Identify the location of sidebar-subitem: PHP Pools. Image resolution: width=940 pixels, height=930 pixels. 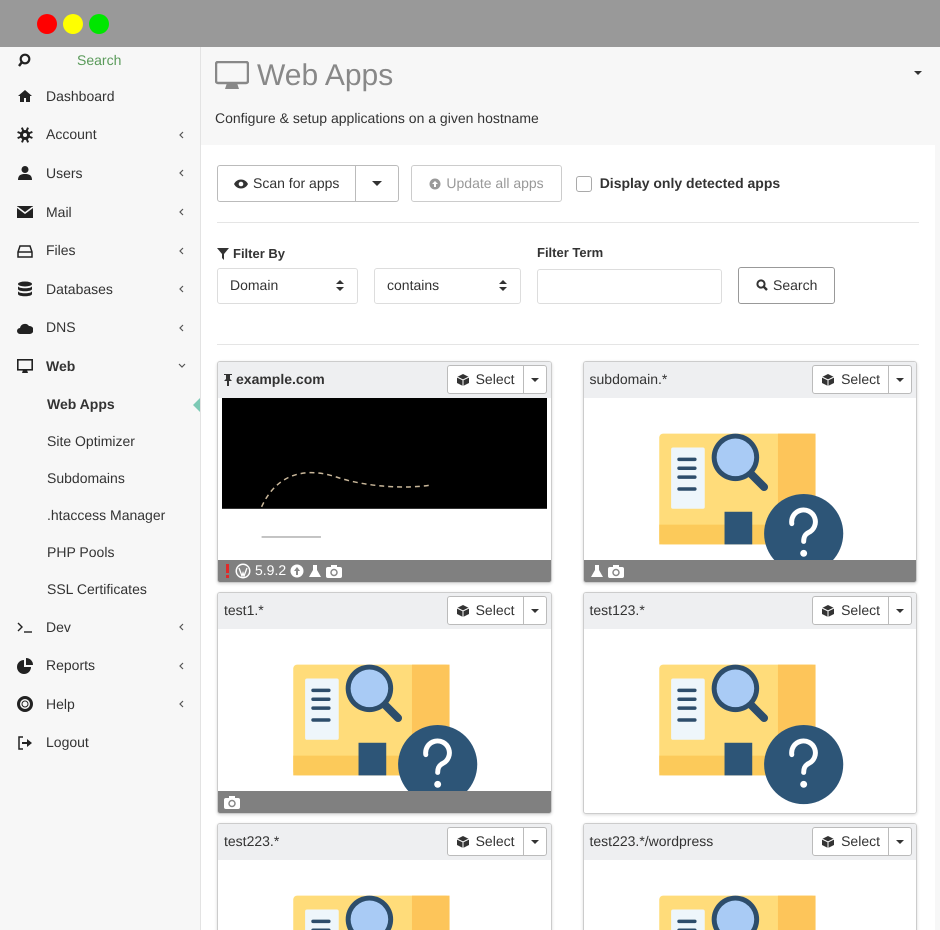
(100, 552).